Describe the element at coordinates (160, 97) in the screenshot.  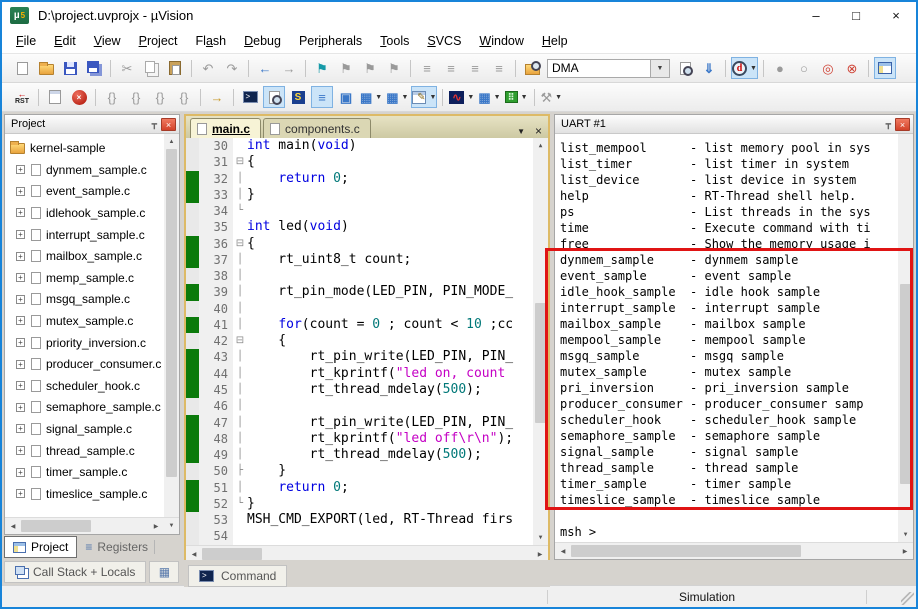
I see `step-out-button: {}` at that location.